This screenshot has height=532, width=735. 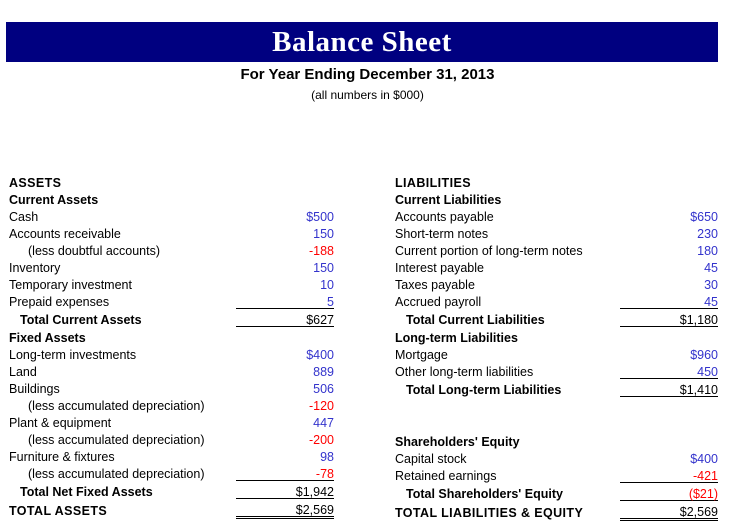 I want to click on ledger-row-label: Buildings, so click(x=34, y=388).